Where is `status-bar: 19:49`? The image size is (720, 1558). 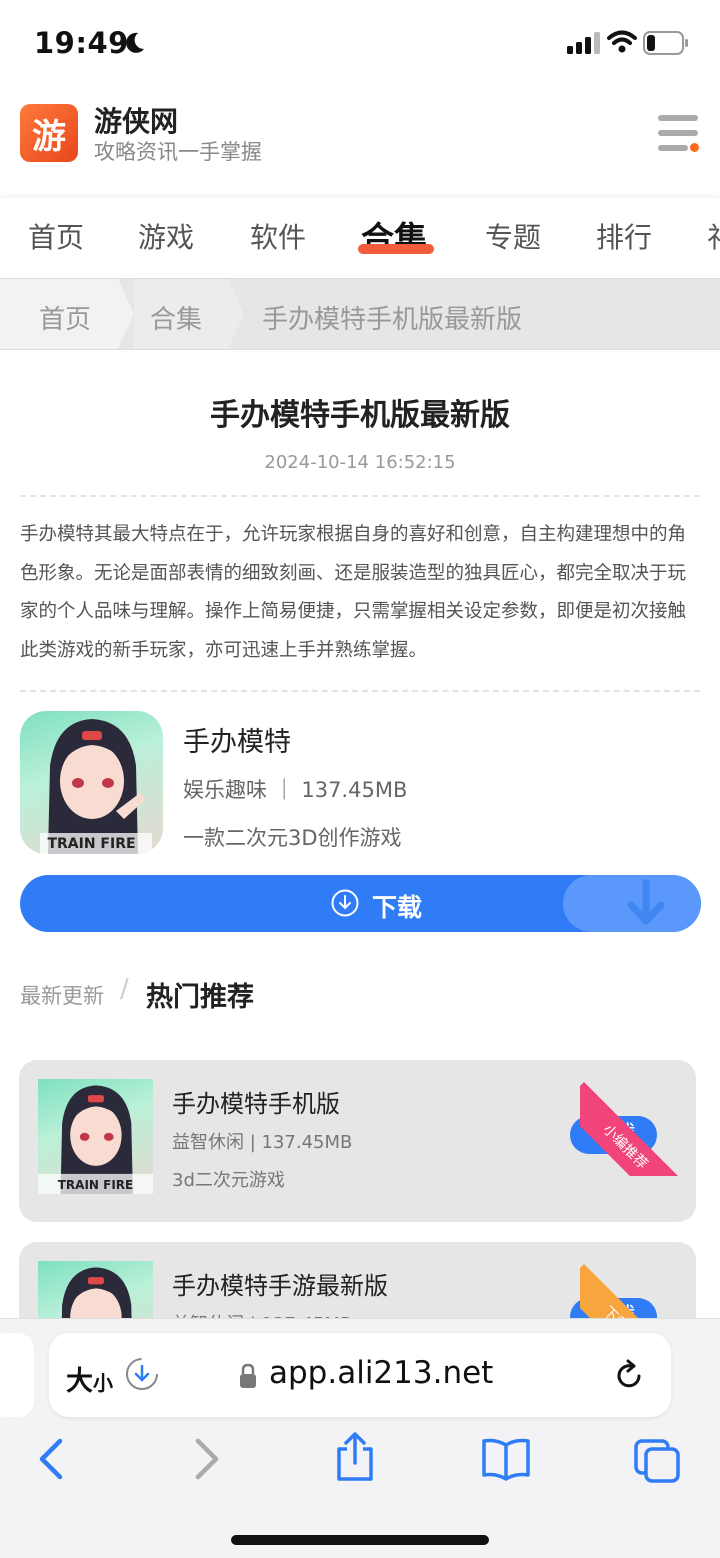
status-bar: 19:49 is located at coordinates (360, 44).